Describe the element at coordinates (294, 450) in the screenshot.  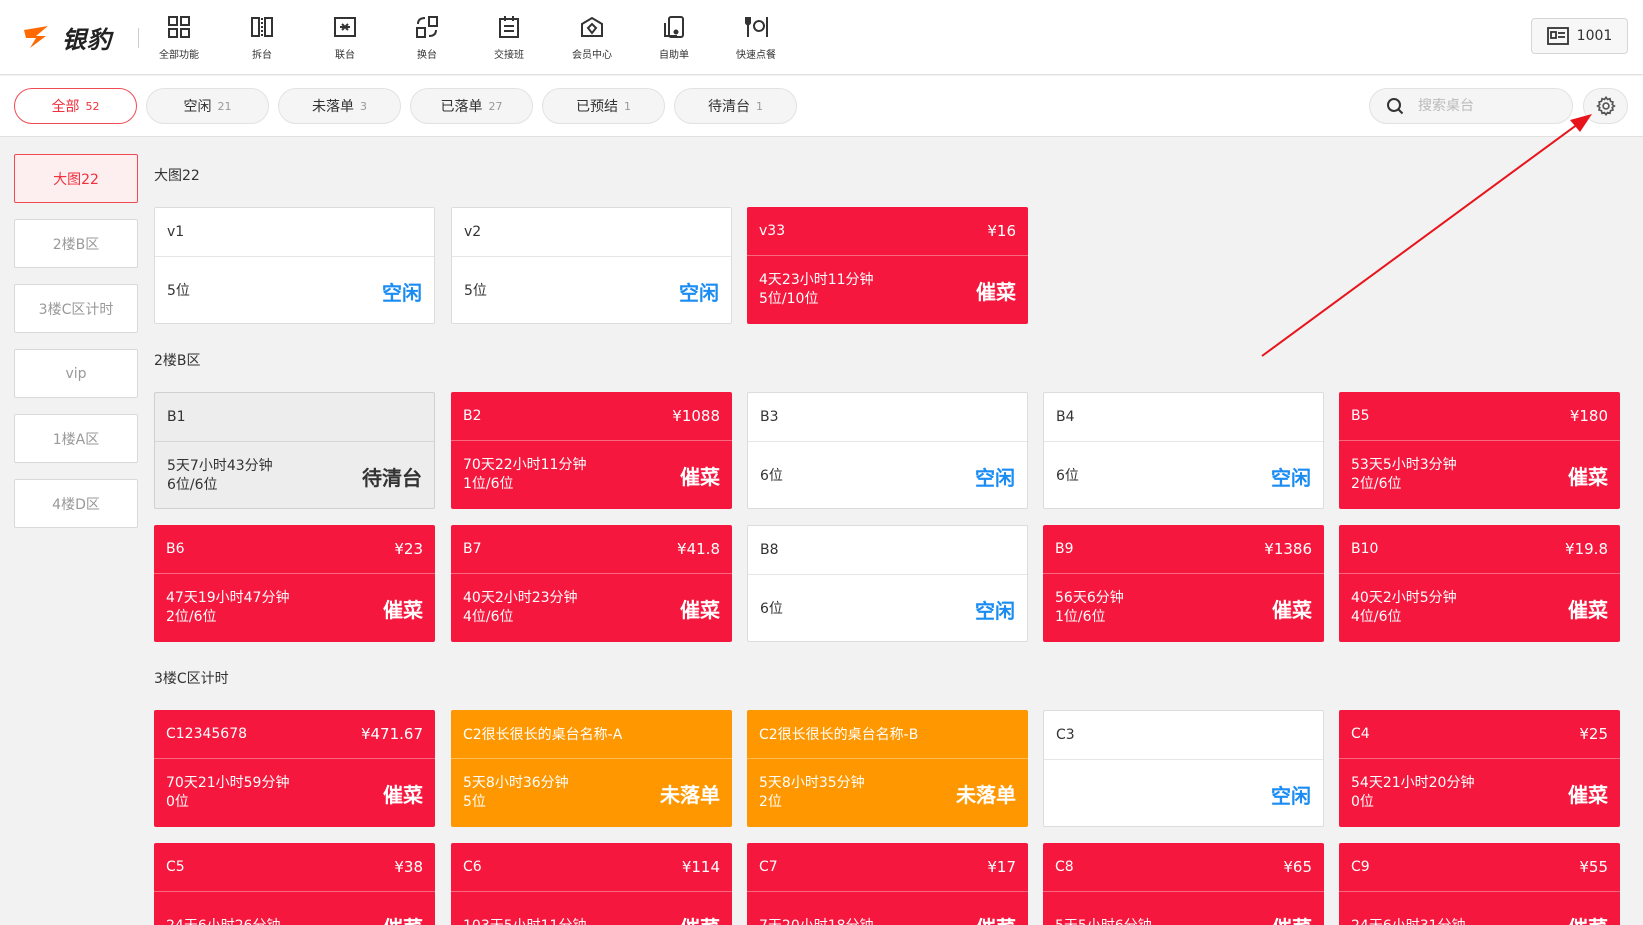
I see `table-card: B1 5天7小时43分钟 6位/6位 待清台` at that location.